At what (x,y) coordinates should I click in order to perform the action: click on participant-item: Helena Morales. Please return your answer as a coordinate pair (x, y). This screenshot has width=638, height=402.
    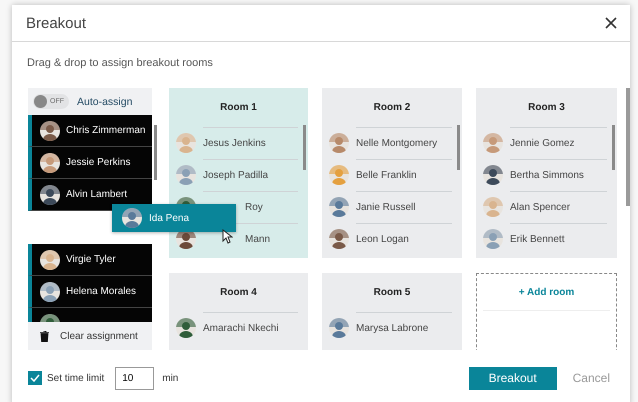
    Looking at the image, I should click on (90, 292).